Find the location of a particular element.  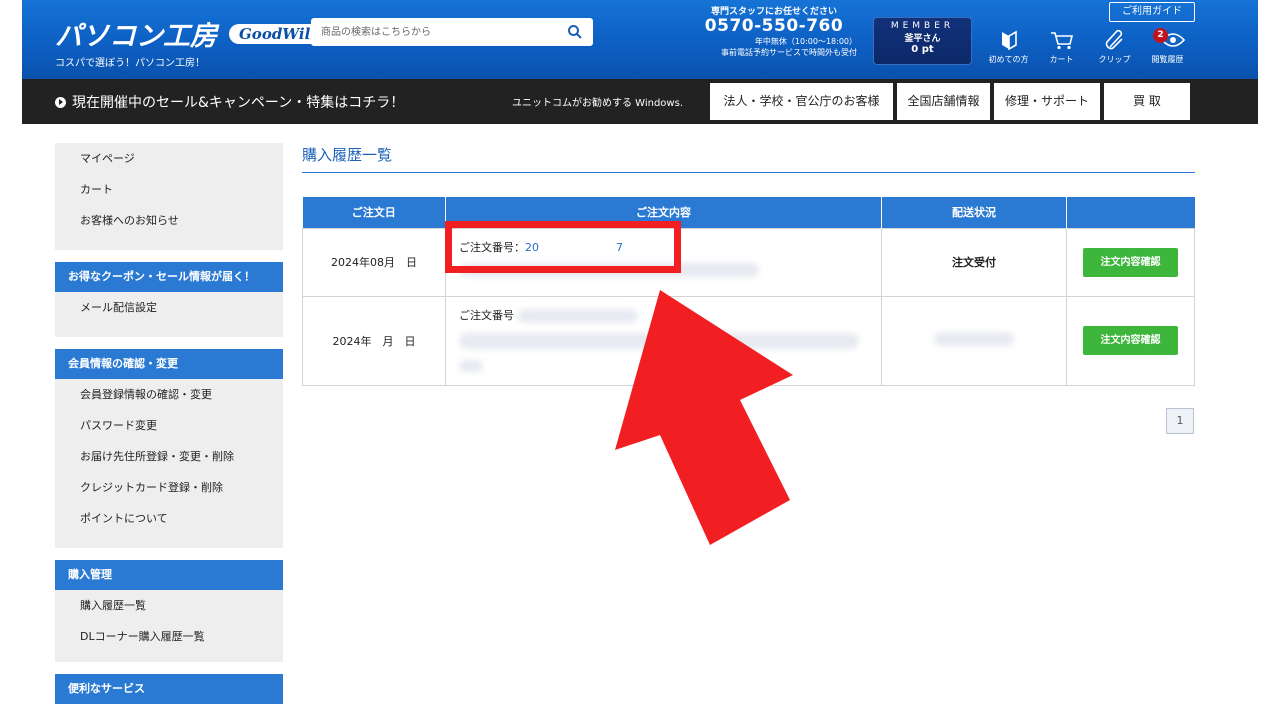

sidebar-block-coupon: お得なクーポン・セール情報が届く！ メール配信設定 is located at coordinates (169, 299).